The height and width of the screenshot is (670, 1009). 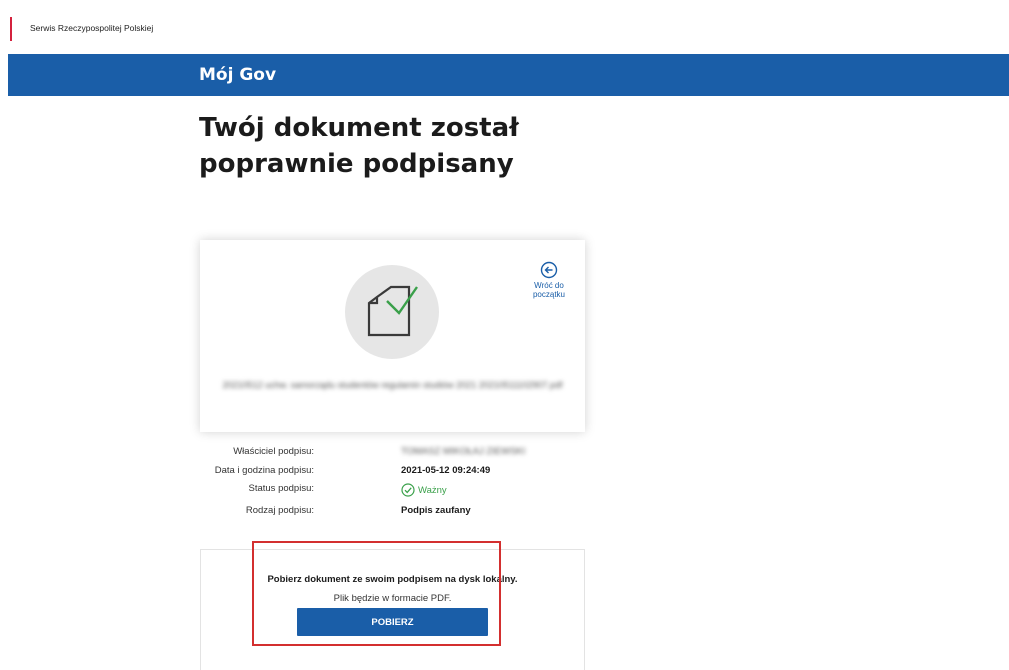 What do you see at coordinates (273, 451) in the screenshot?
I see `owner-label: Właściciel podpisu:` at bounding box center [273, 451].